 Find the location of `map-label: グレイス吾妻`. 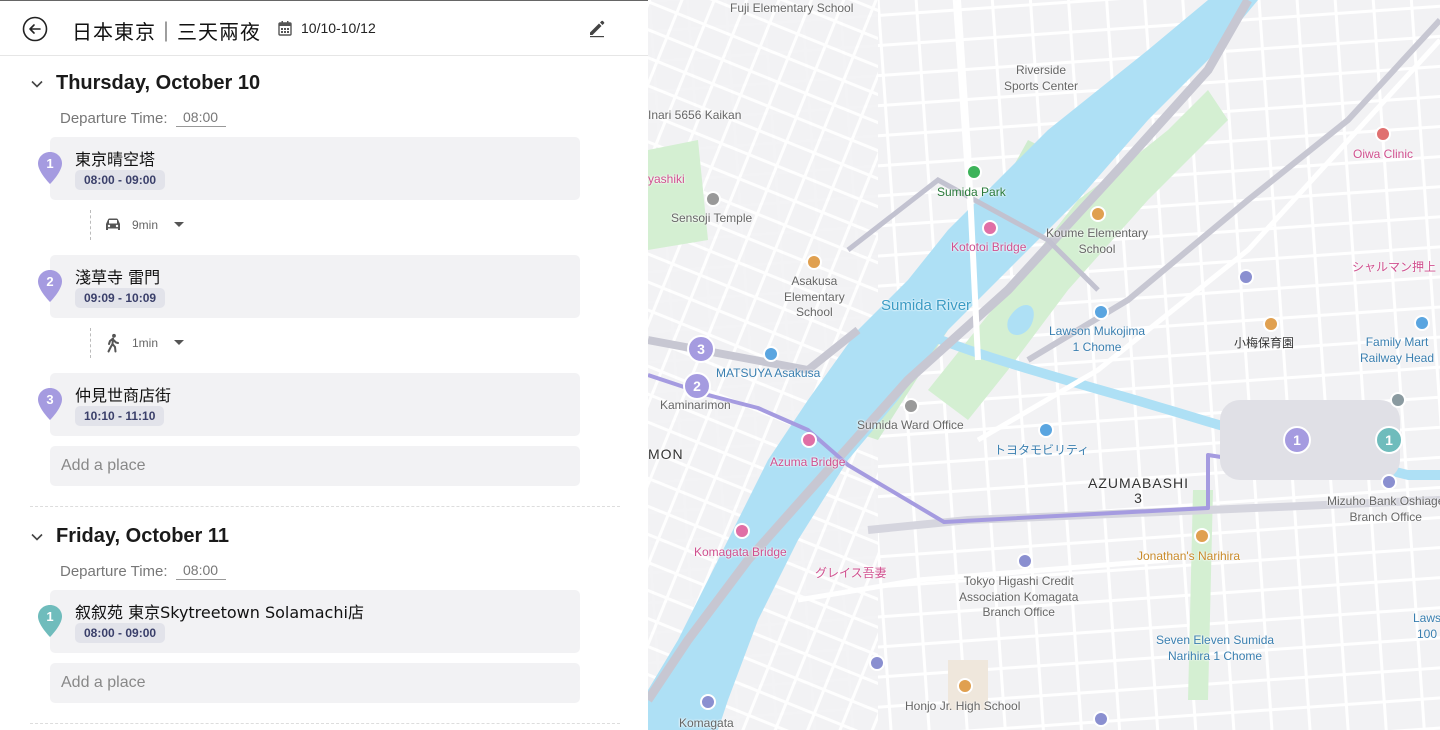

map-label: グレイス吾妻 is located at coordinates (851, 573).